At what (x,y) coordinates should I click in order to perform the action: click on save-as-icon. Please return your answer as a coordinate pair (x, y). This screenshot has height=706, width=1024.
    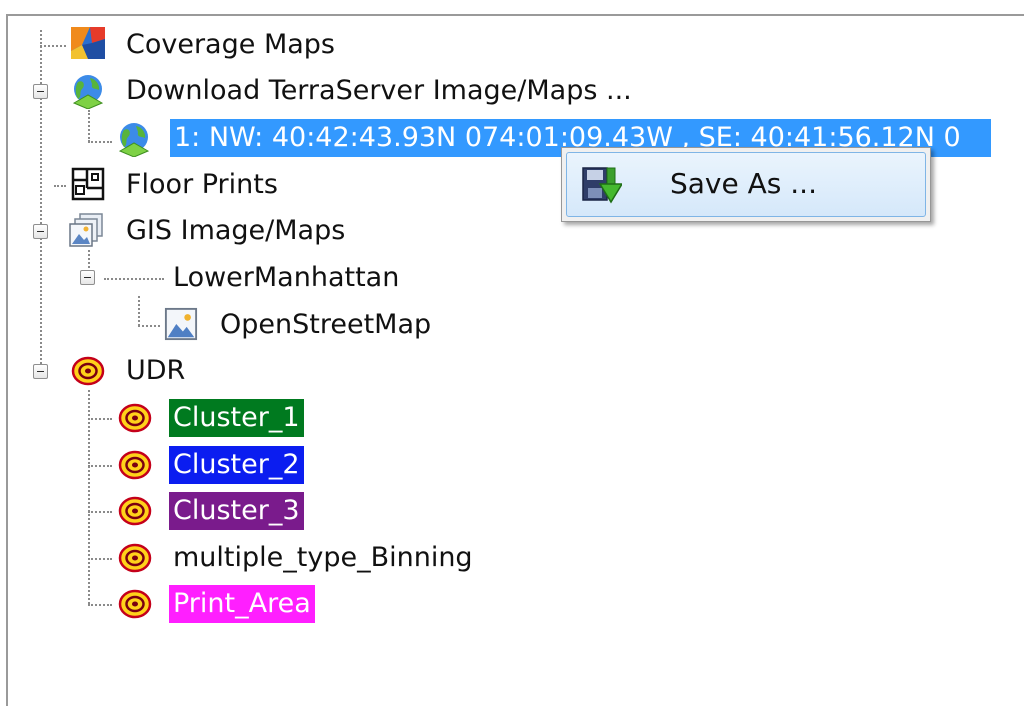
    Looking at the image, I should click on (602, 185).